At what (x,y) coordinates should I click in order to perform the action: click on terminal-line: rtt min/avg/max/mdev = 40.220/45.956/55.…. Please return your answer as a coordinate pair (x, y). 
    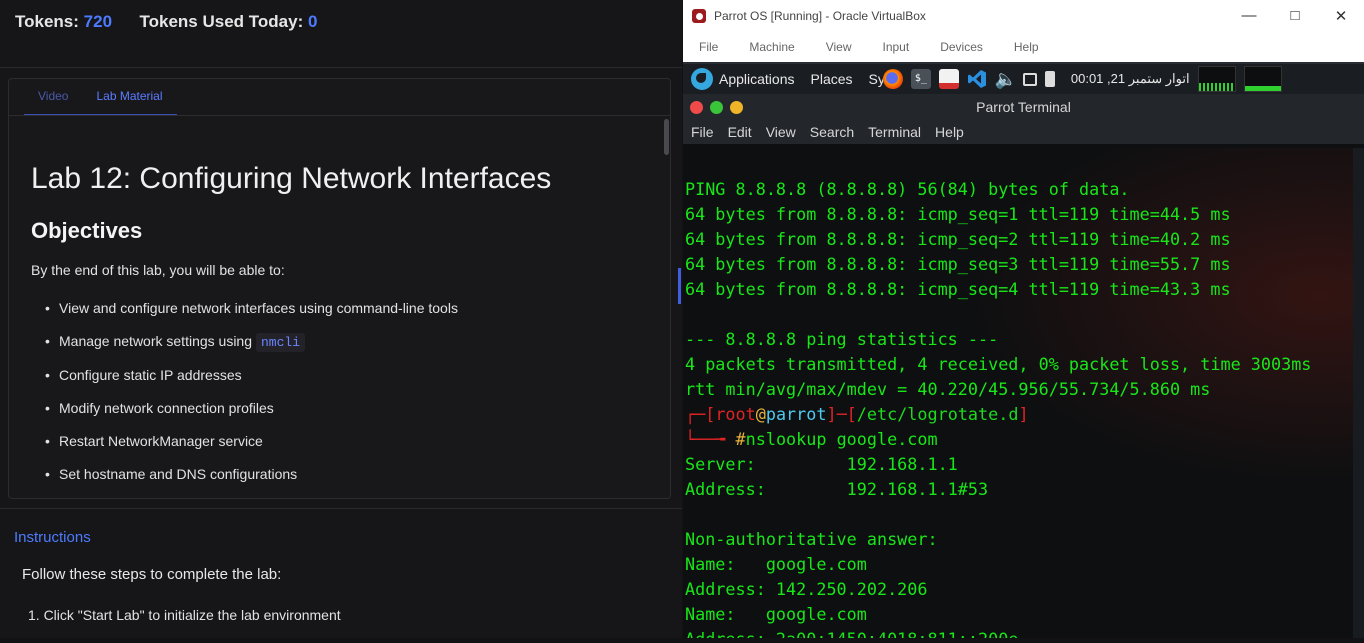
    Looking at the image, I should click on (948, 389).